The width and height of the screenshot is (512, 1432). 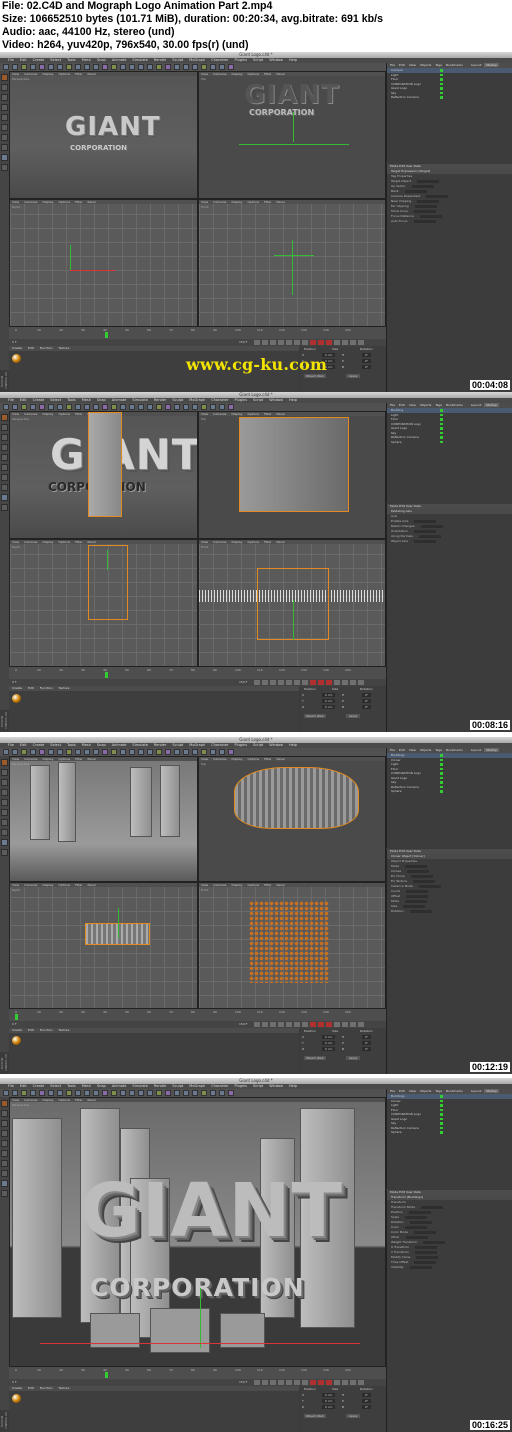 What do you see at coordinates (276, 400) in the screenshot?
I see `menu-item: Window` at bounding box center [276, 400].